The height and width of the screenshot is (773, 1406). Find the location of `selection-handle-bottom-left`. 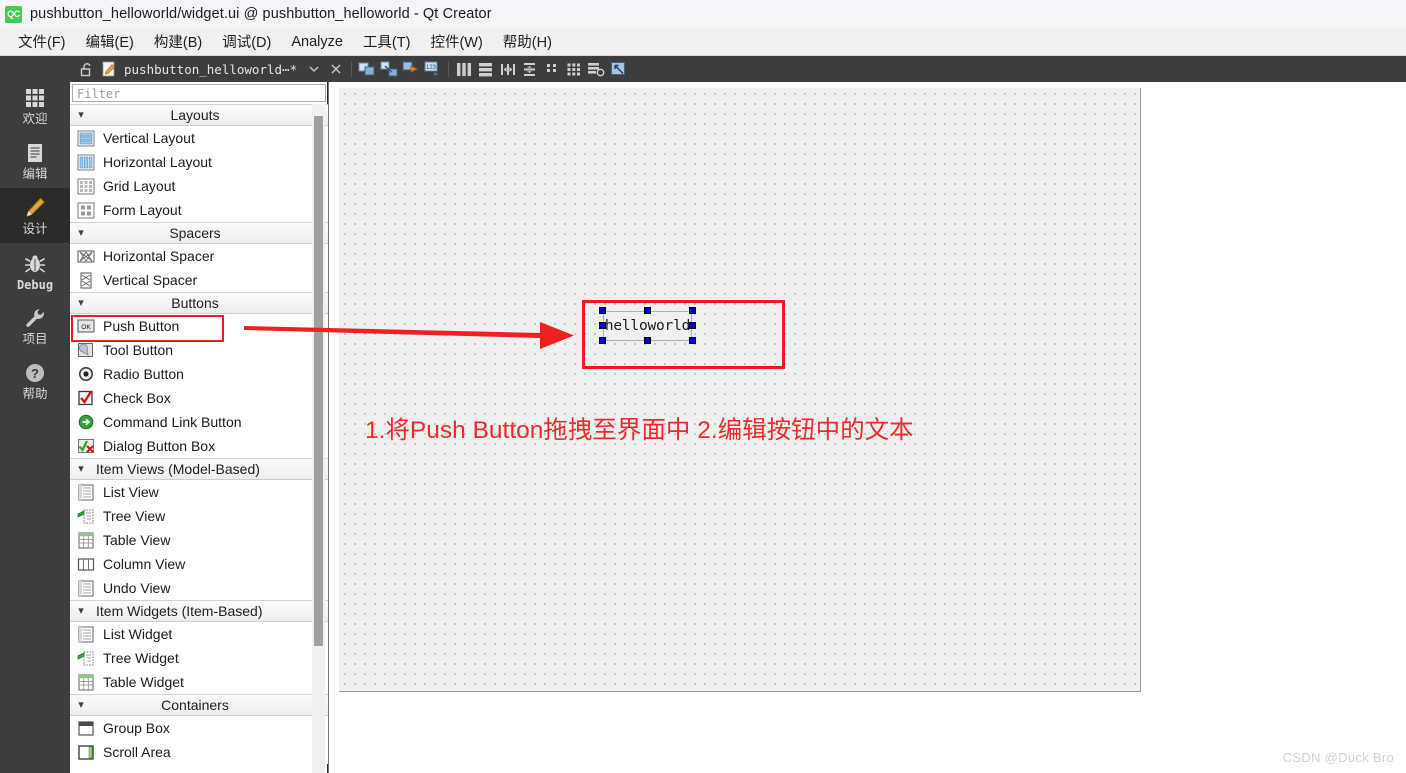

selection-handle-bottom-left is located at coordinates (602, 340).